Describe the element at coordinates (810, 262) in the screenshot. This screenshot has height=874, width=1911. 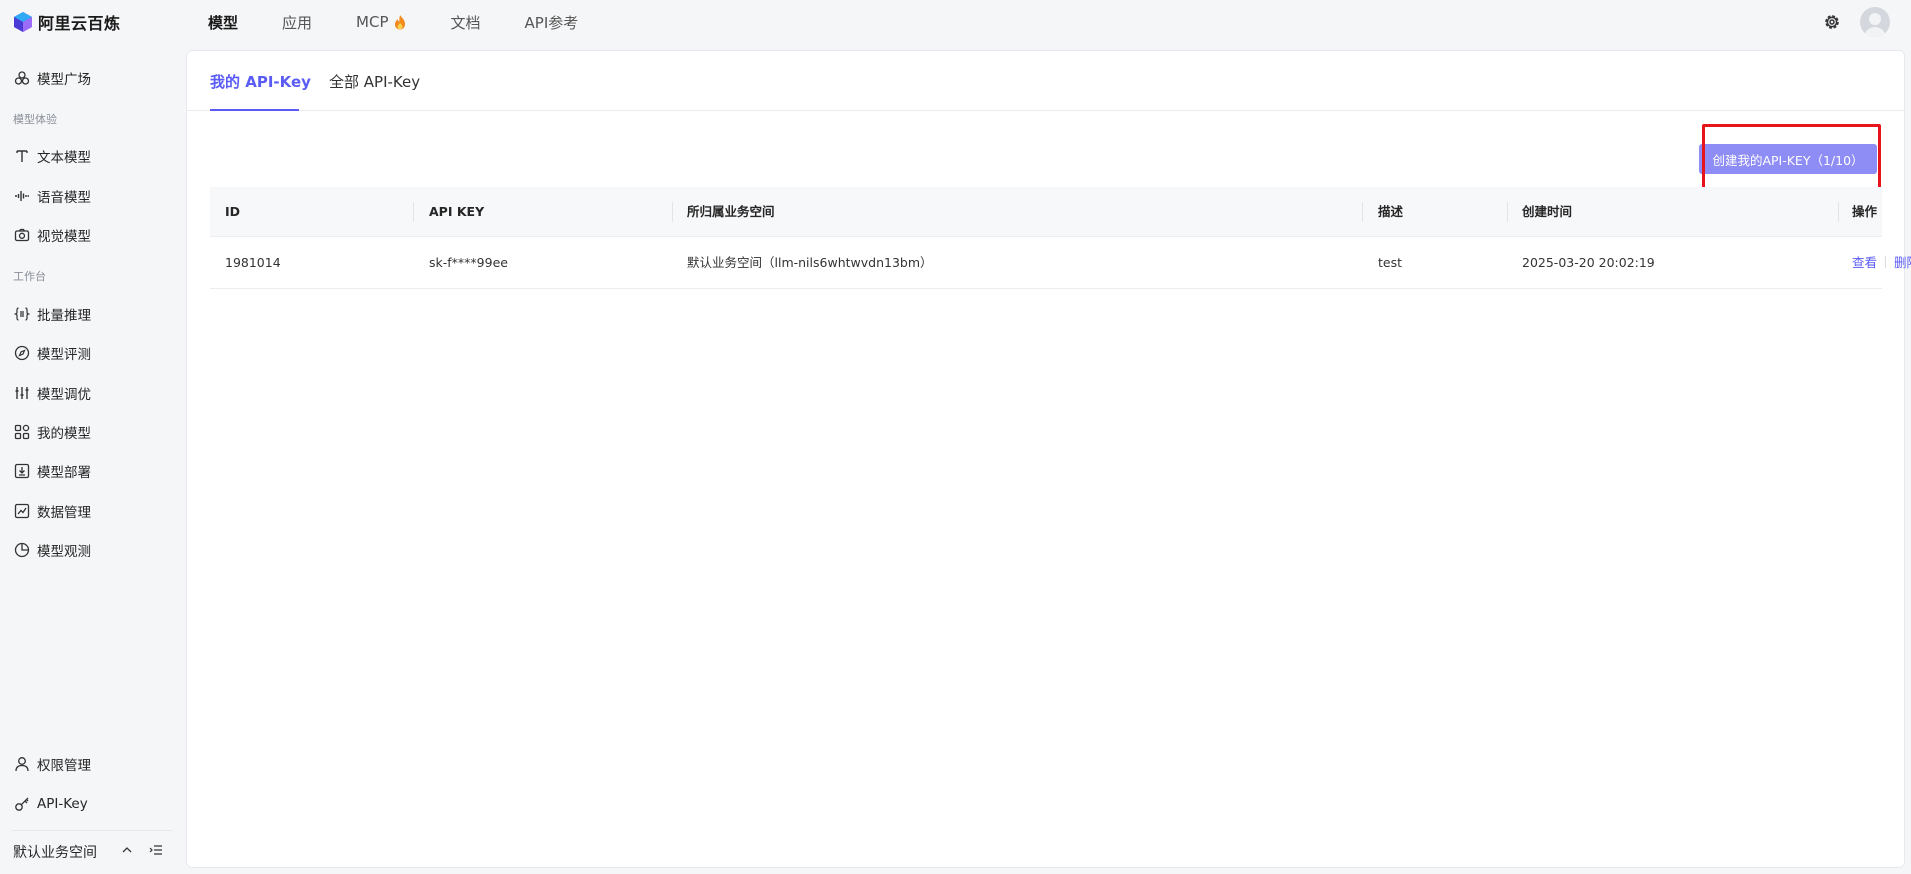
I see `cell-workspace: 默认业务空间（llm-nils6whtwvdn13bm）` at that location.